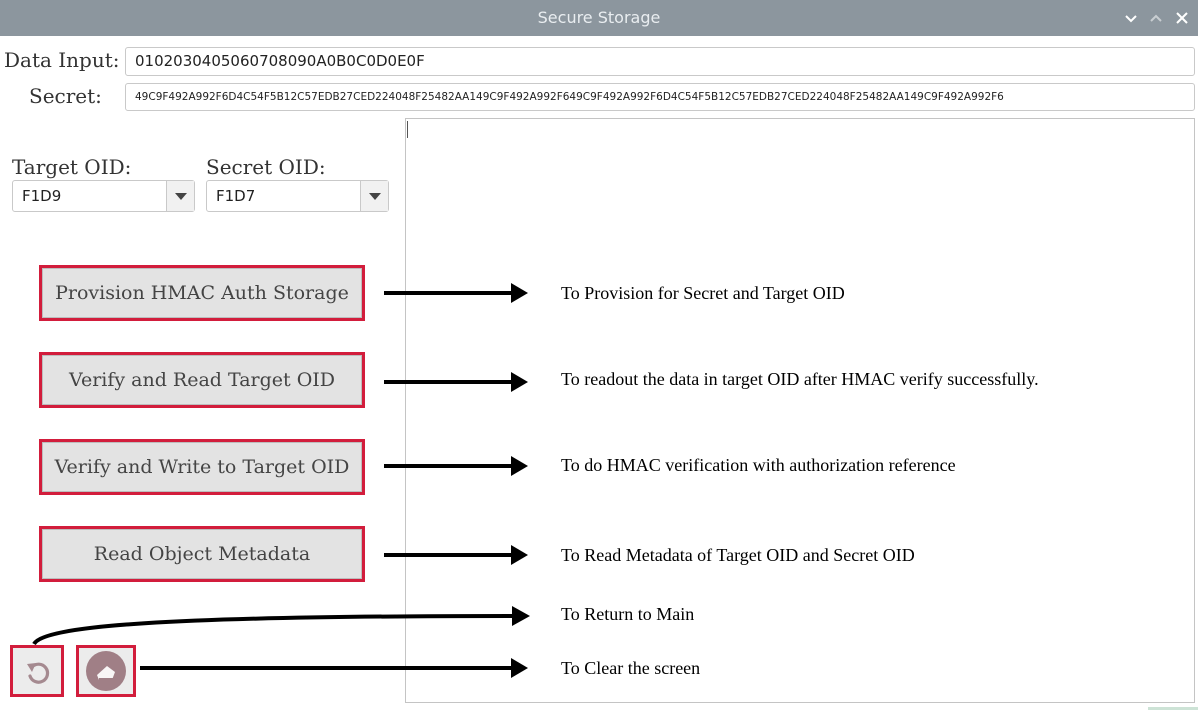 The width and height of the screenshot is (1198, 710). Describe the element at coordinates (202, 467) in the screenshot. I see `verify-and-write-to-target-oid-button: Verify and Write to Target OID` at that location.